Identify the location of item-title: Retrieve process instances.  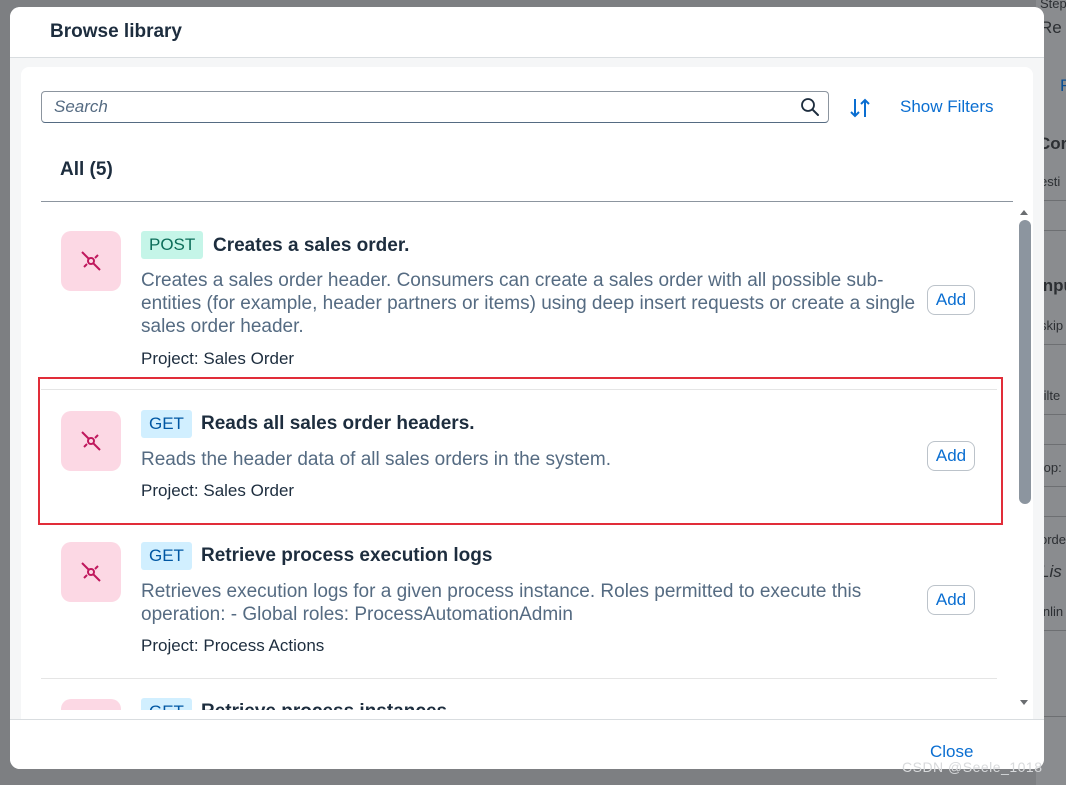
(324, 705).